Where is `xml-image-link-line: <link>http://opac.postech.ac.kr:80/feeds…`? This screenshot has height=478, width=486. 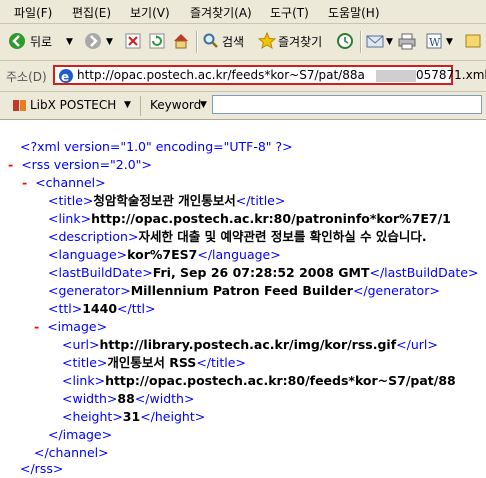 xml-image-link-line: <link>http://opac.postech.ac.kr:80/feeds… is located at coordinates (259, 380).